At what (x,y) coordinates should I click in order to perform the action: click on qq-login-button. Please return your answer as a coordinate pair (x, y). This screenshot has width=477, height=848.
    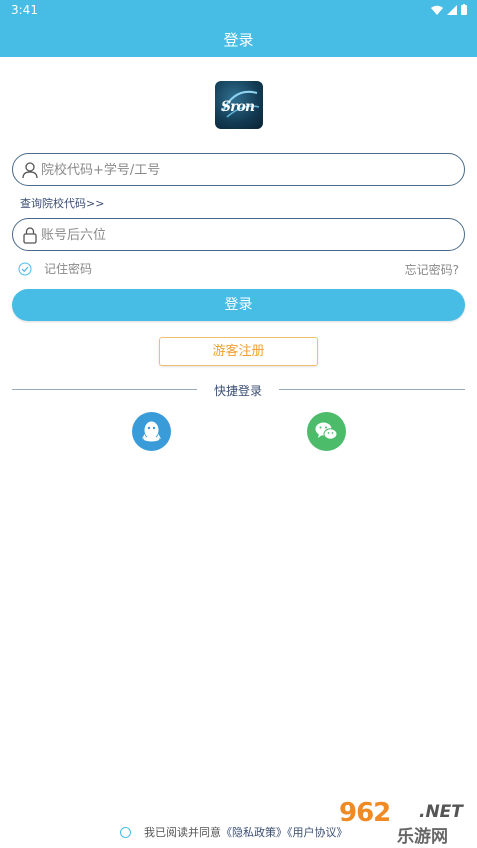
    Looking at the image, I should click on (151, 431).